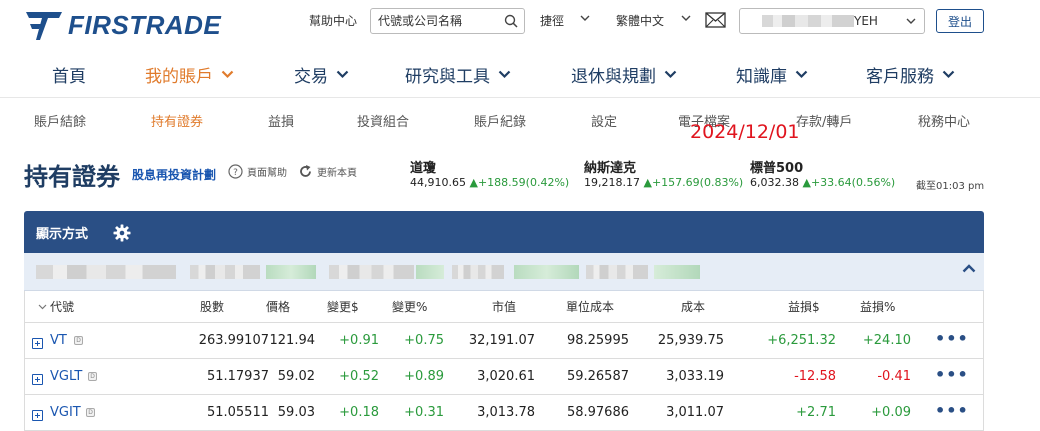 The height and width of the screenshot is (431, 1040). I want to click on search-input, so click(433, 21).